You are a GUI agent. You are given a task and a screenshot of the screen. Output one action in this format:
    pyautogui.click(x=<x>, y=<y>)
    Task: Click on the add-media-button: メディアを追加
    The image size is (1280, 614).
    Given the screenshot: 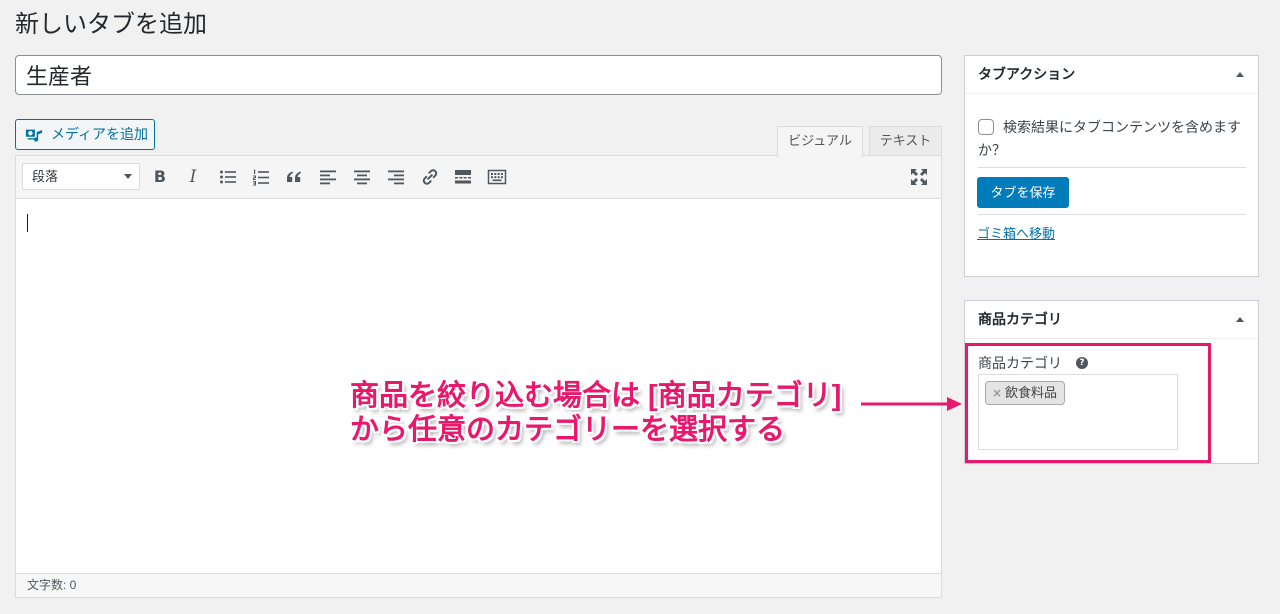 What is the action you would take?
    pyautogui.click(x=85, y=134)
    